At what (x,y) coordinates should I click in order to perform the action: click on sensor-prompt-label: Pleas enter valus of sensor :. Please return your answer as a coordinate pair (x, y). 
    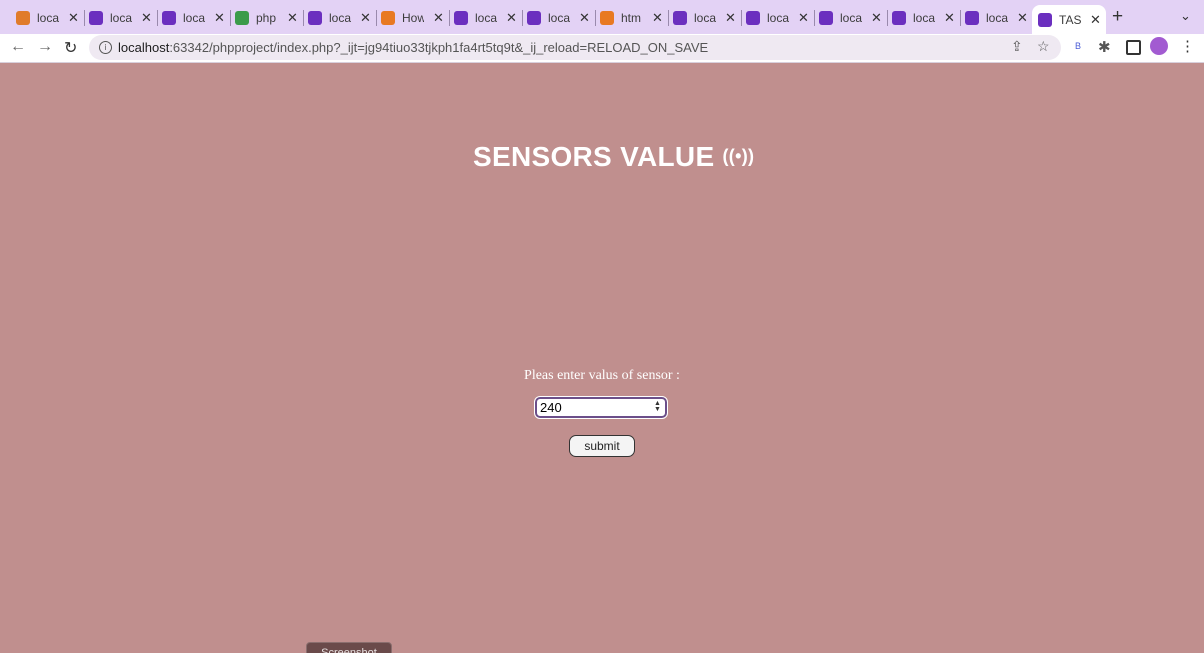
    Looking at the image, I should click on (602, 375).